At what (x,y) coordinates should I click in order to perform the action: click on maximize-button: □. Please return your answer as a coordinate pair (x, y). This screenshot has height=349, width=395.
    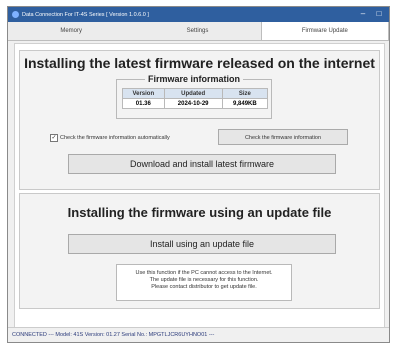
    Looking at the image, I should click on (379, 14).